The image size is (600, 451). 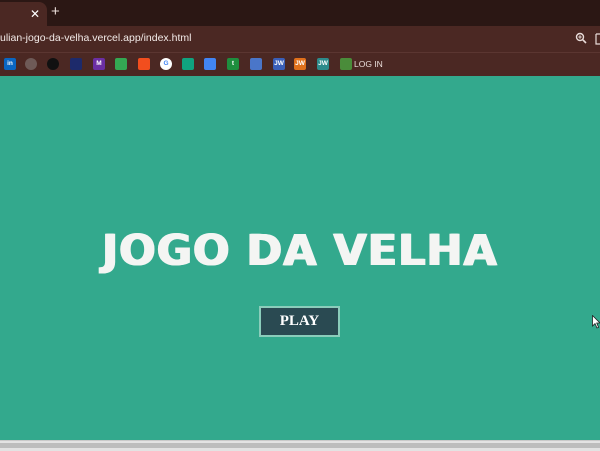 What do you see at coordinates (210, 64) in the screenshot?
I see `docs-icon` at bounding box center [210, 64].